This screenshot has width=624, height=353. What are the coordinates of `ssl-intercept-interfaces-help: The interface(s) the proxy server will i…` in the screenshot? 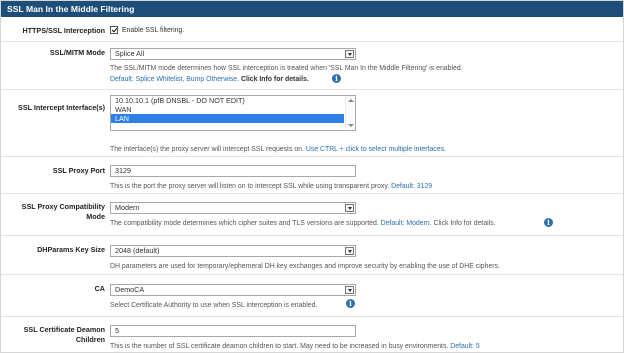 It's located at (278, 149).